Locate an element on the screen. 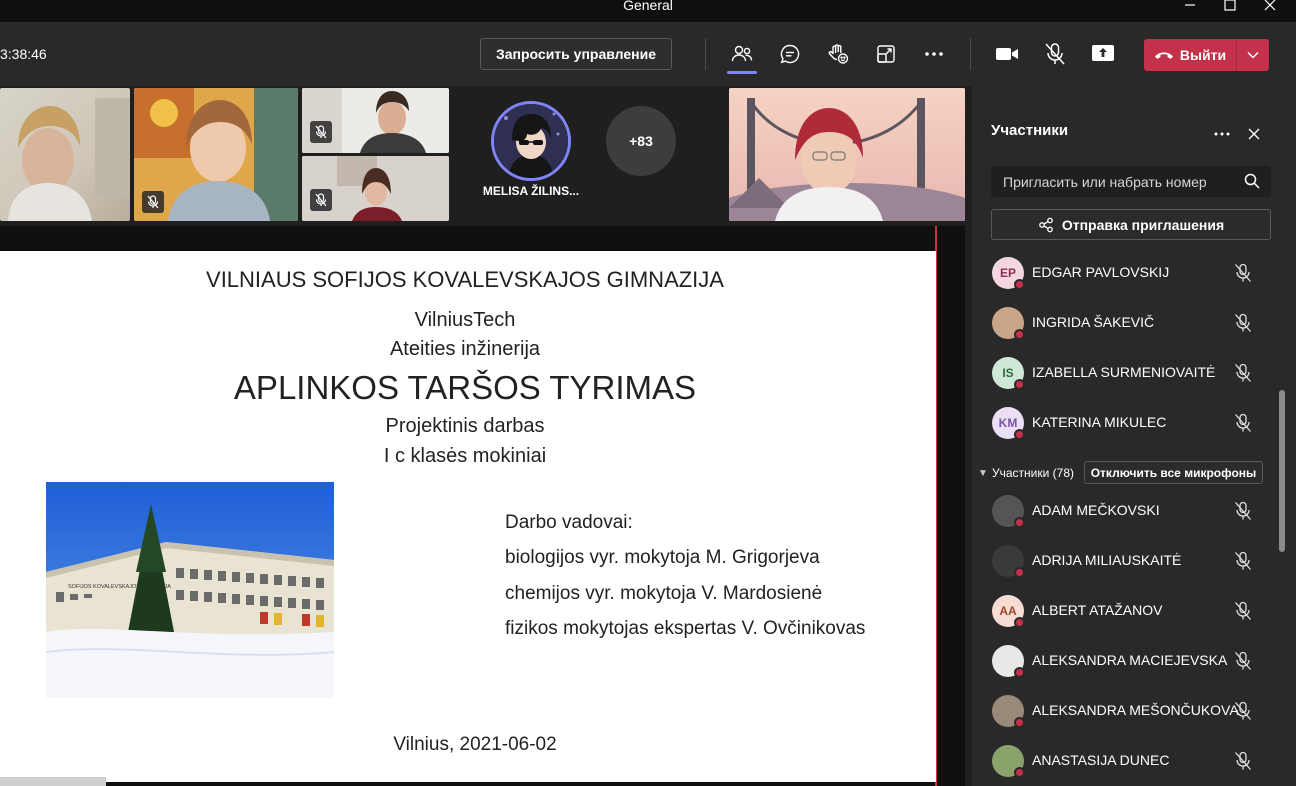 The height and width of the screenshot is (786, 1296). camera-icon is located at coordinates (1007, 54).